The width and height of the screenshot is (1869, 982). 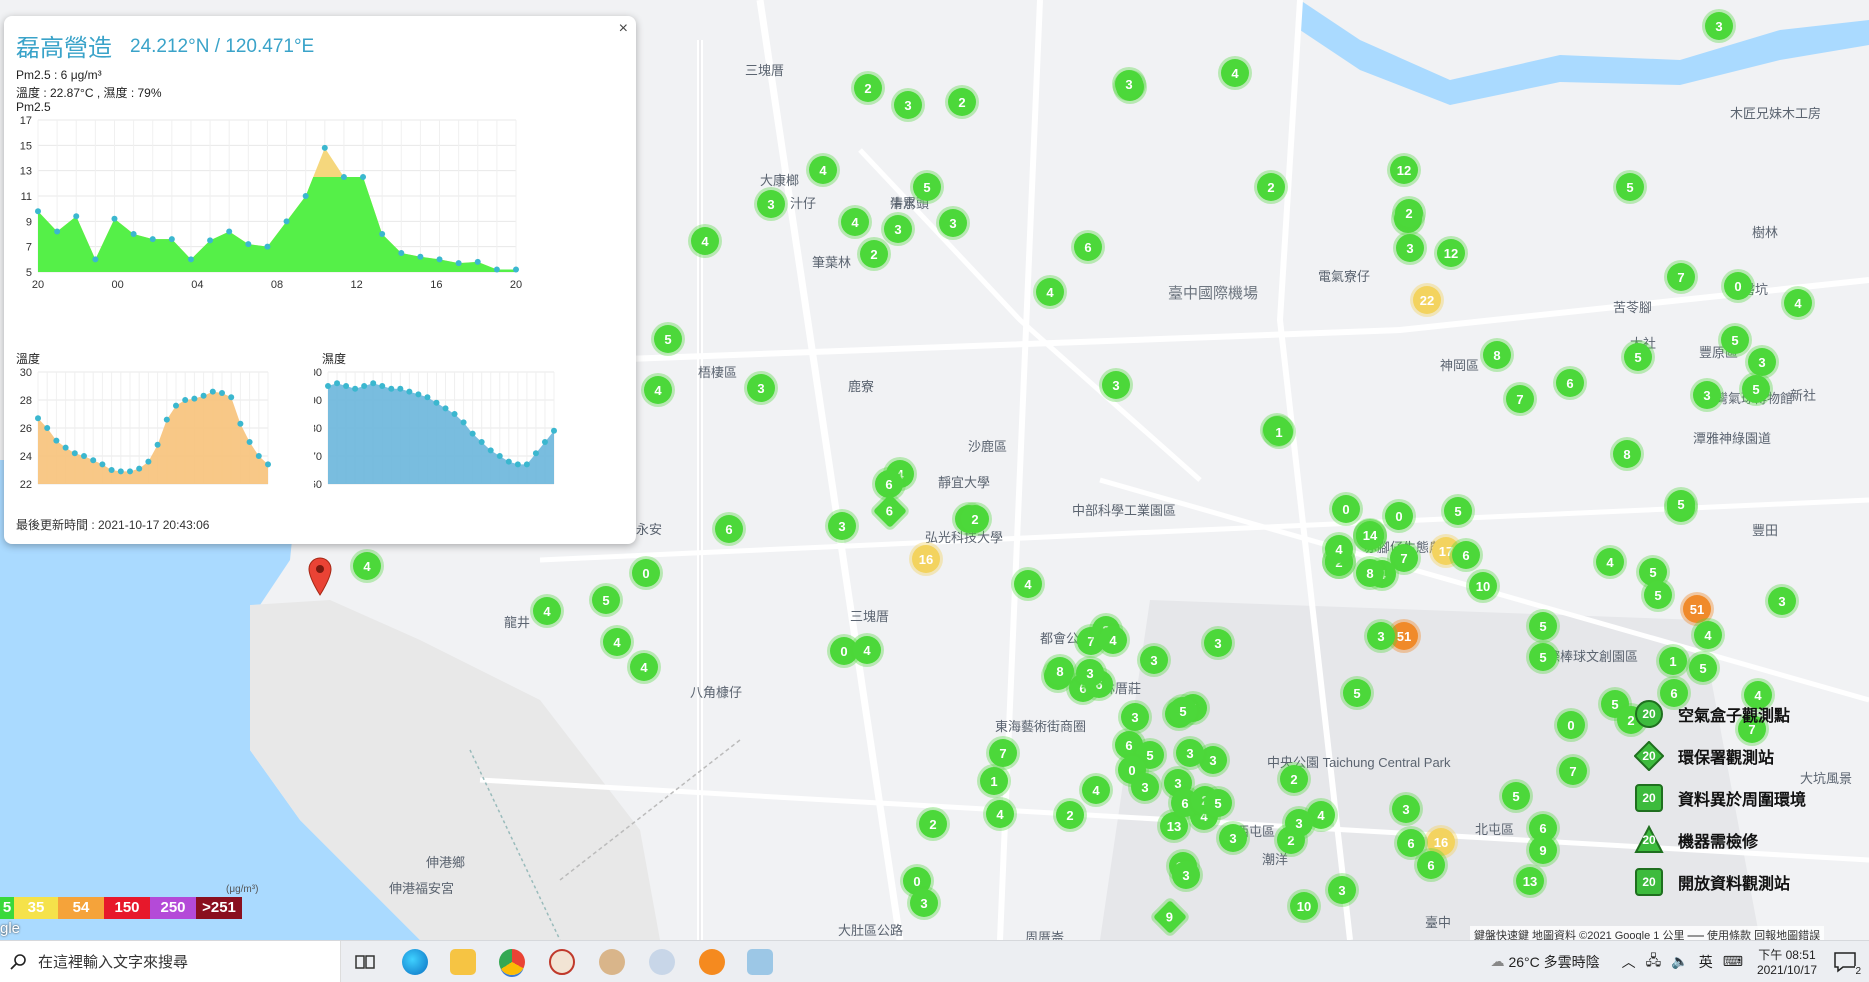 I want to click on app-icon-tool, so click(x=662, y=962).